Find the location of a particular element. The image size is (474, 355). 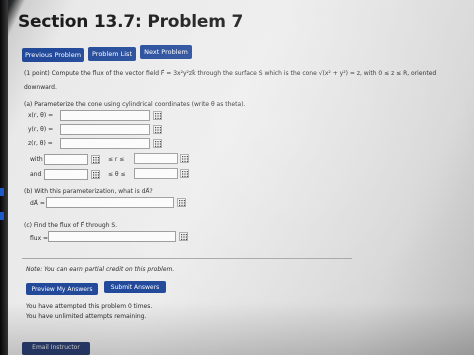

screen-edge is located at coordinates (4, 177).